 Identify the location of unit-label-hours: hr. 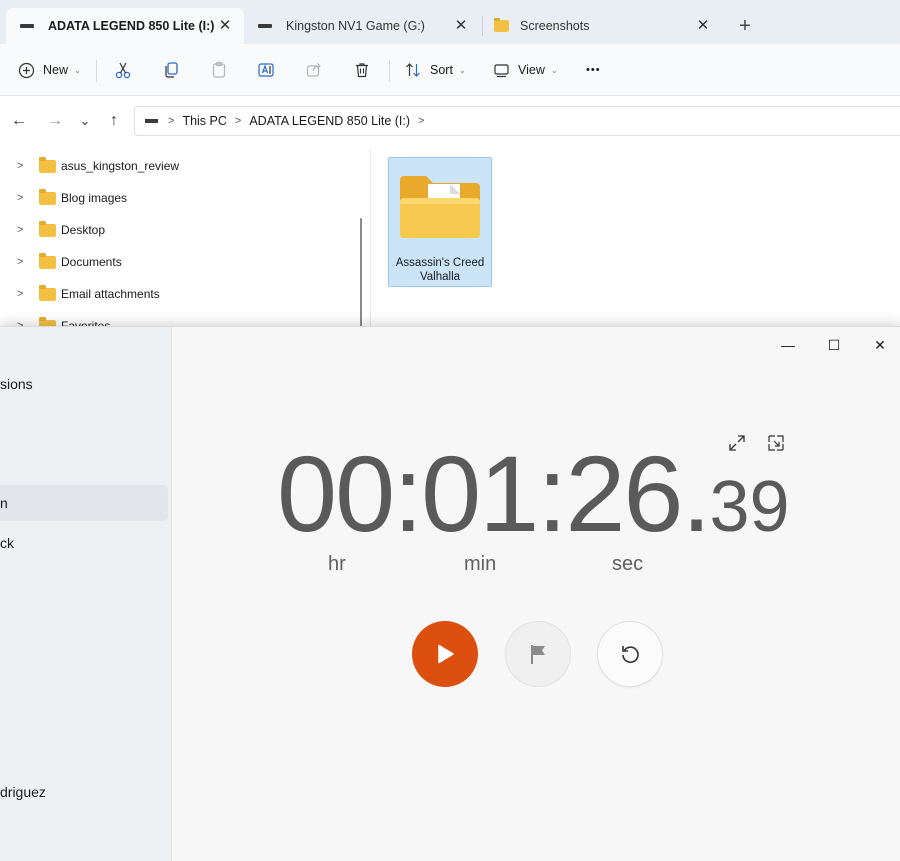
(337, 564).